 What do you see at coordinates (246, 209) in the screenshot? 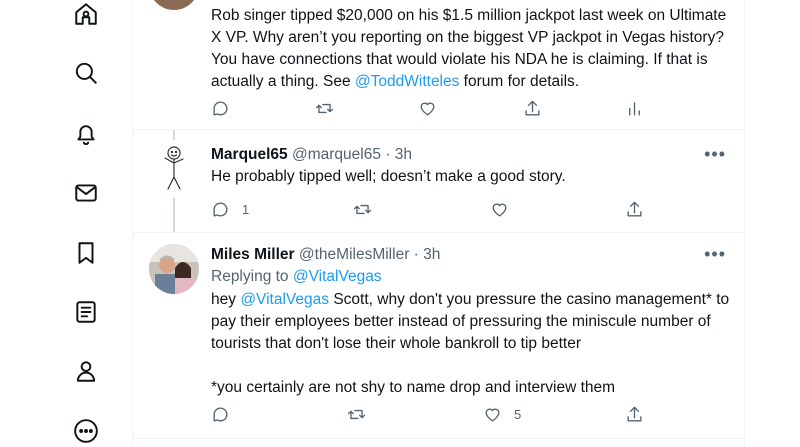
I see `reply-count: 1` at bounding box center [246, 209].